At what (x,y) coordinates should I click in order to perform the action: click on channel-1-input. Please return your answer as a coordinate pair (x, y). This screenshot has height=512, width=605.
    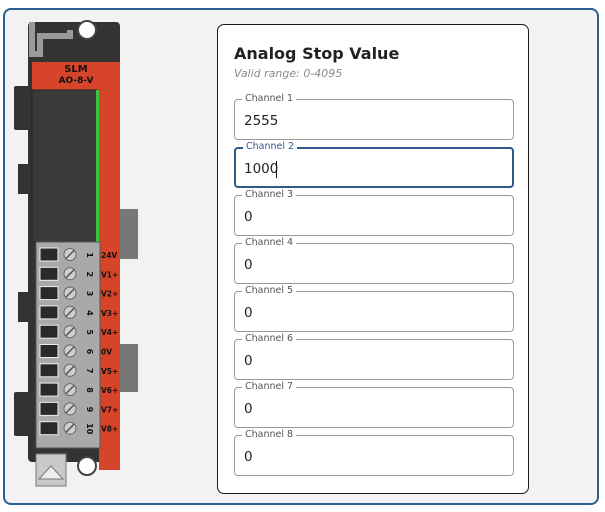
    Looking at the image, I should click on (371, 121).